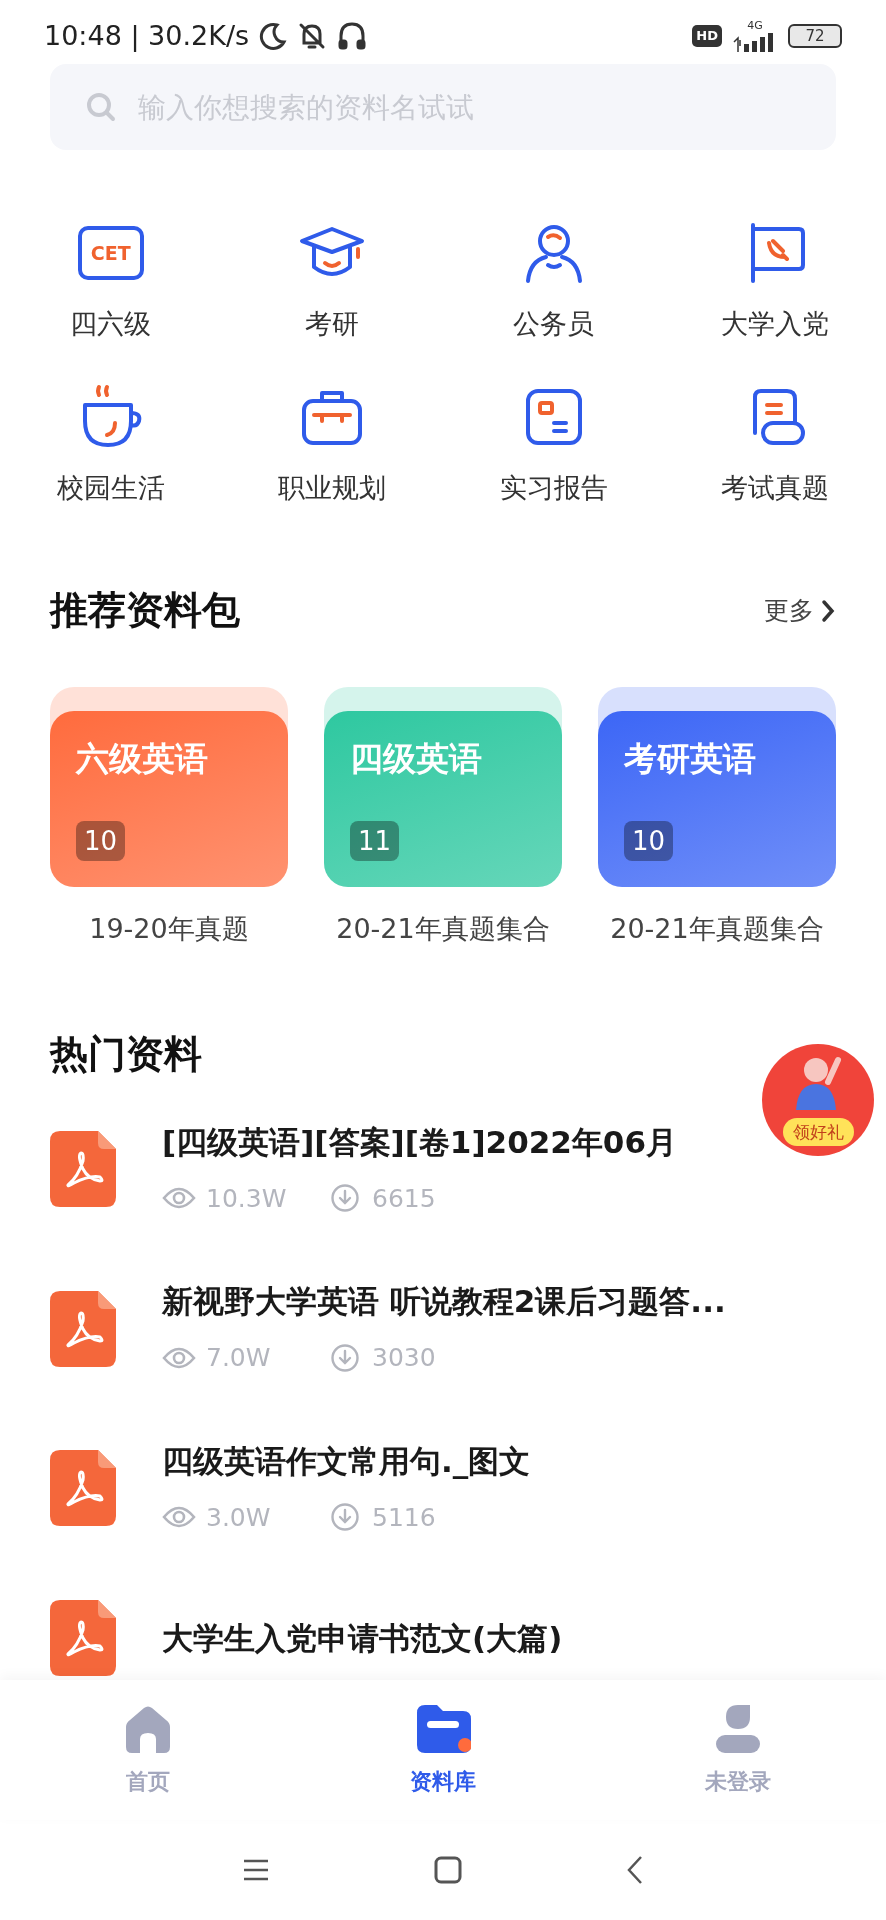  What do you see at coordinates (332, 488) in the screenshot?
I see `category-label: 职业规划` at bounding box center [332, 488].